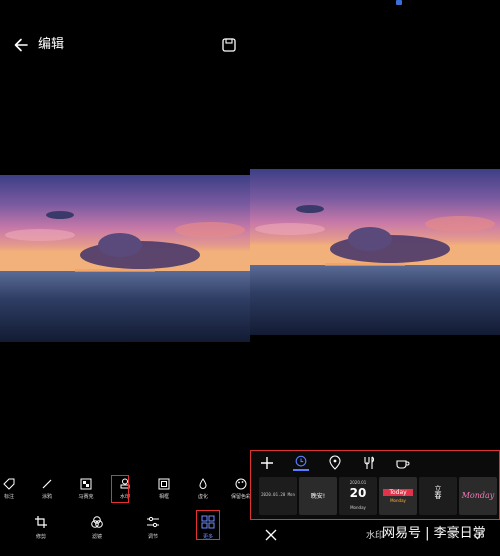 The height and width of the screenshot is (556, 500). What do you see at coordinates (203, 489) in the screenshot?
I see `tool-blur: 虚化` at bounding box center [203, 489].